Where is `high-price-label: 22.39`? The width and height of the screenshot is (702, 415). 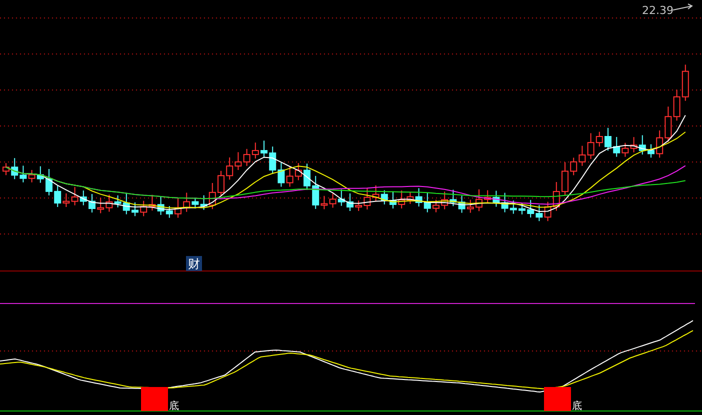
high-price-label: 22.39 is located at coordinates (658, 10).